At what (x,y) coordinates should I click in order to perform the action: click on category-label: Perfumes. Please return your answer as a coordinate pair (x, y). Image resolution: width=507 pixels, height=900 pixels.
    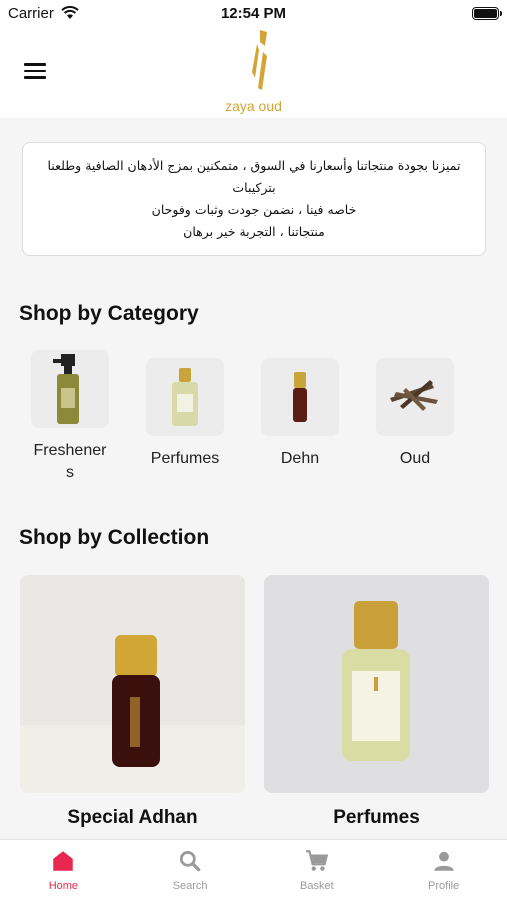
    Looking at the image, I should click on (185, 458).